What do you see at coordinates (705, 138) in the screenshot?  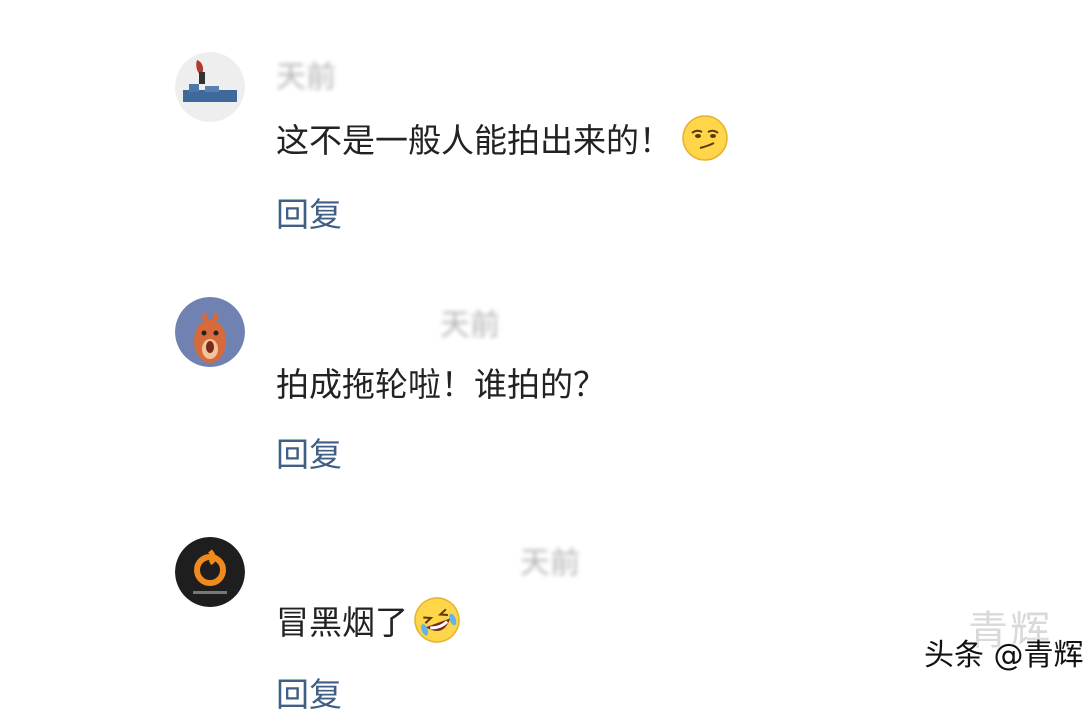 I see `smirk-emoji-icon` at bounding box center [705, 138].